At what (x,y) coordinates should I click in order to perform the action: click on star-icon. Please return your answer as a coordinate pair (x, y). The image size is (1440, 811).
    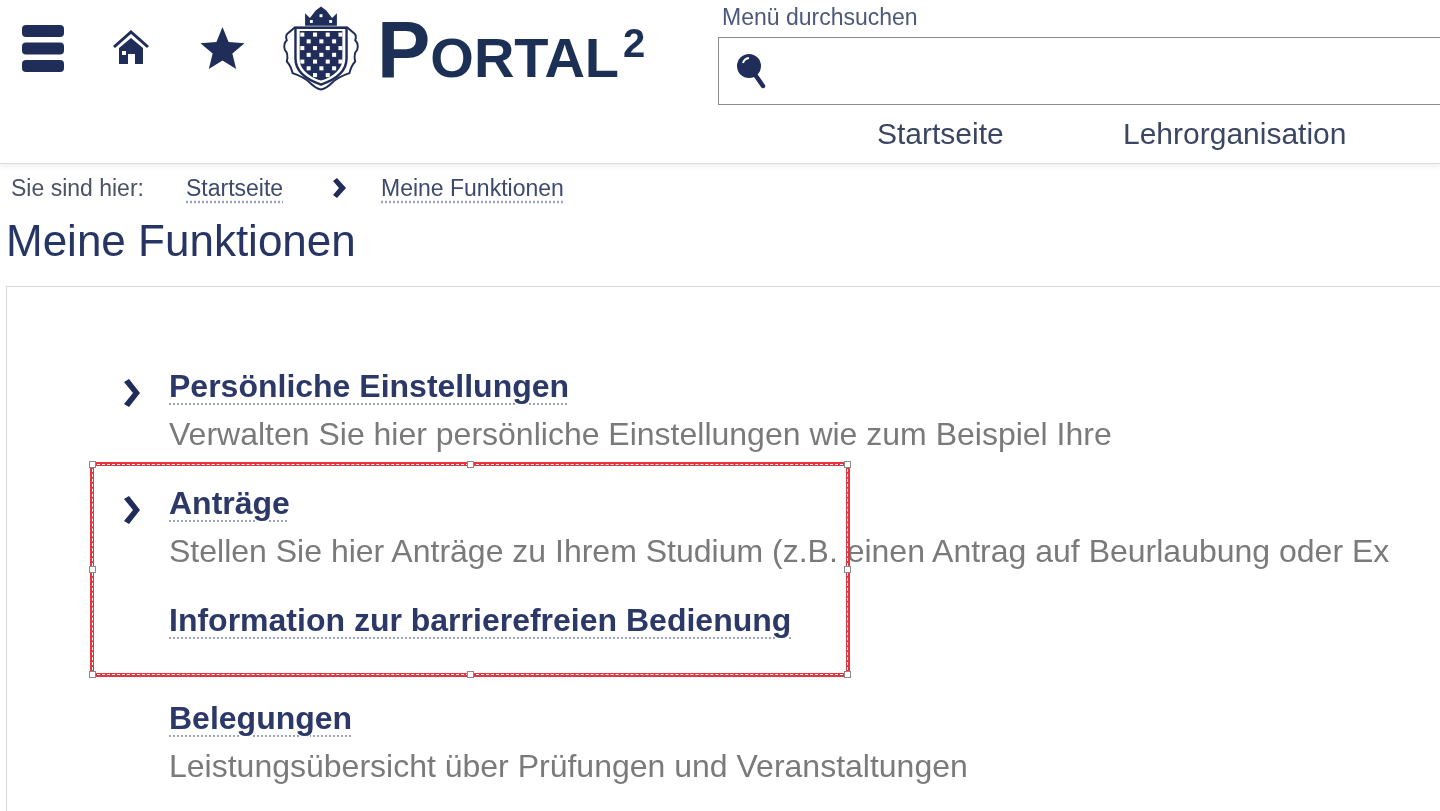
    Looking at the image, I should click on (222, 48).